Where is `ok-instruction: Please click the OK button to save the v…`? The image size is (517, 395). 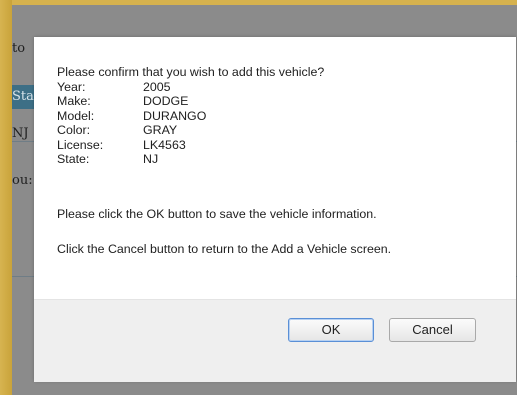
ok-instruction: Please click the OK button to save the v… is located at coordinates (217, 214).